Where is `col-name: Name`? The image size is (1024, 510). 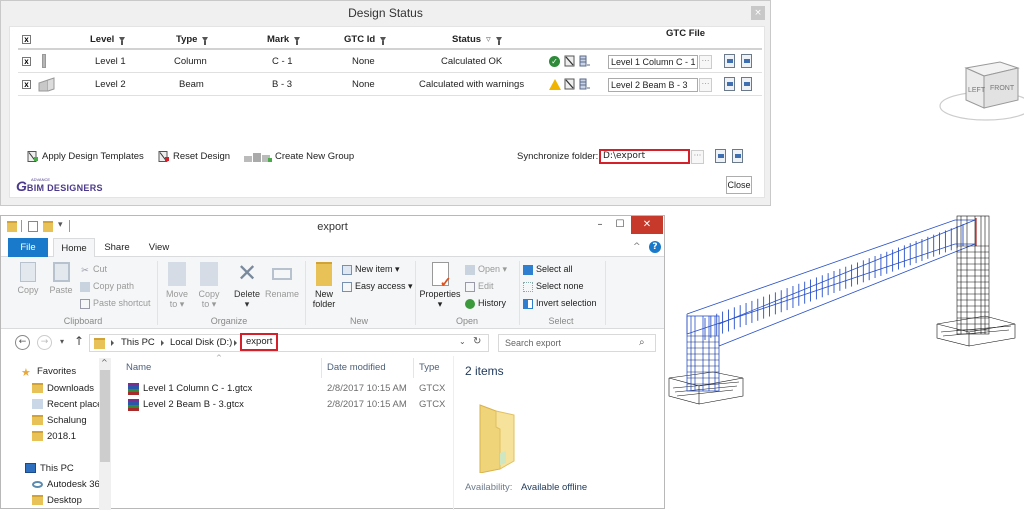
col-name: Name is located at coordinates (138, 367).